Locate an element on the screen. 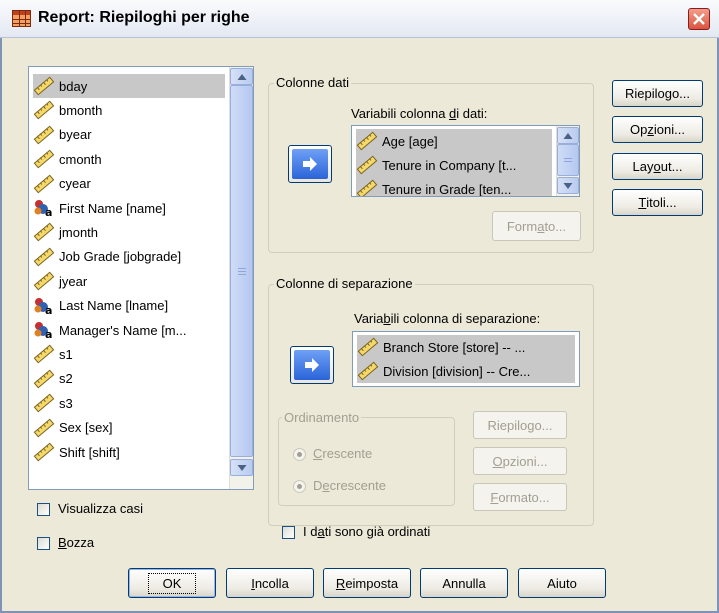  data-columns-list-label: Variabili colonna di dati: is located at coordinates (419, 113).